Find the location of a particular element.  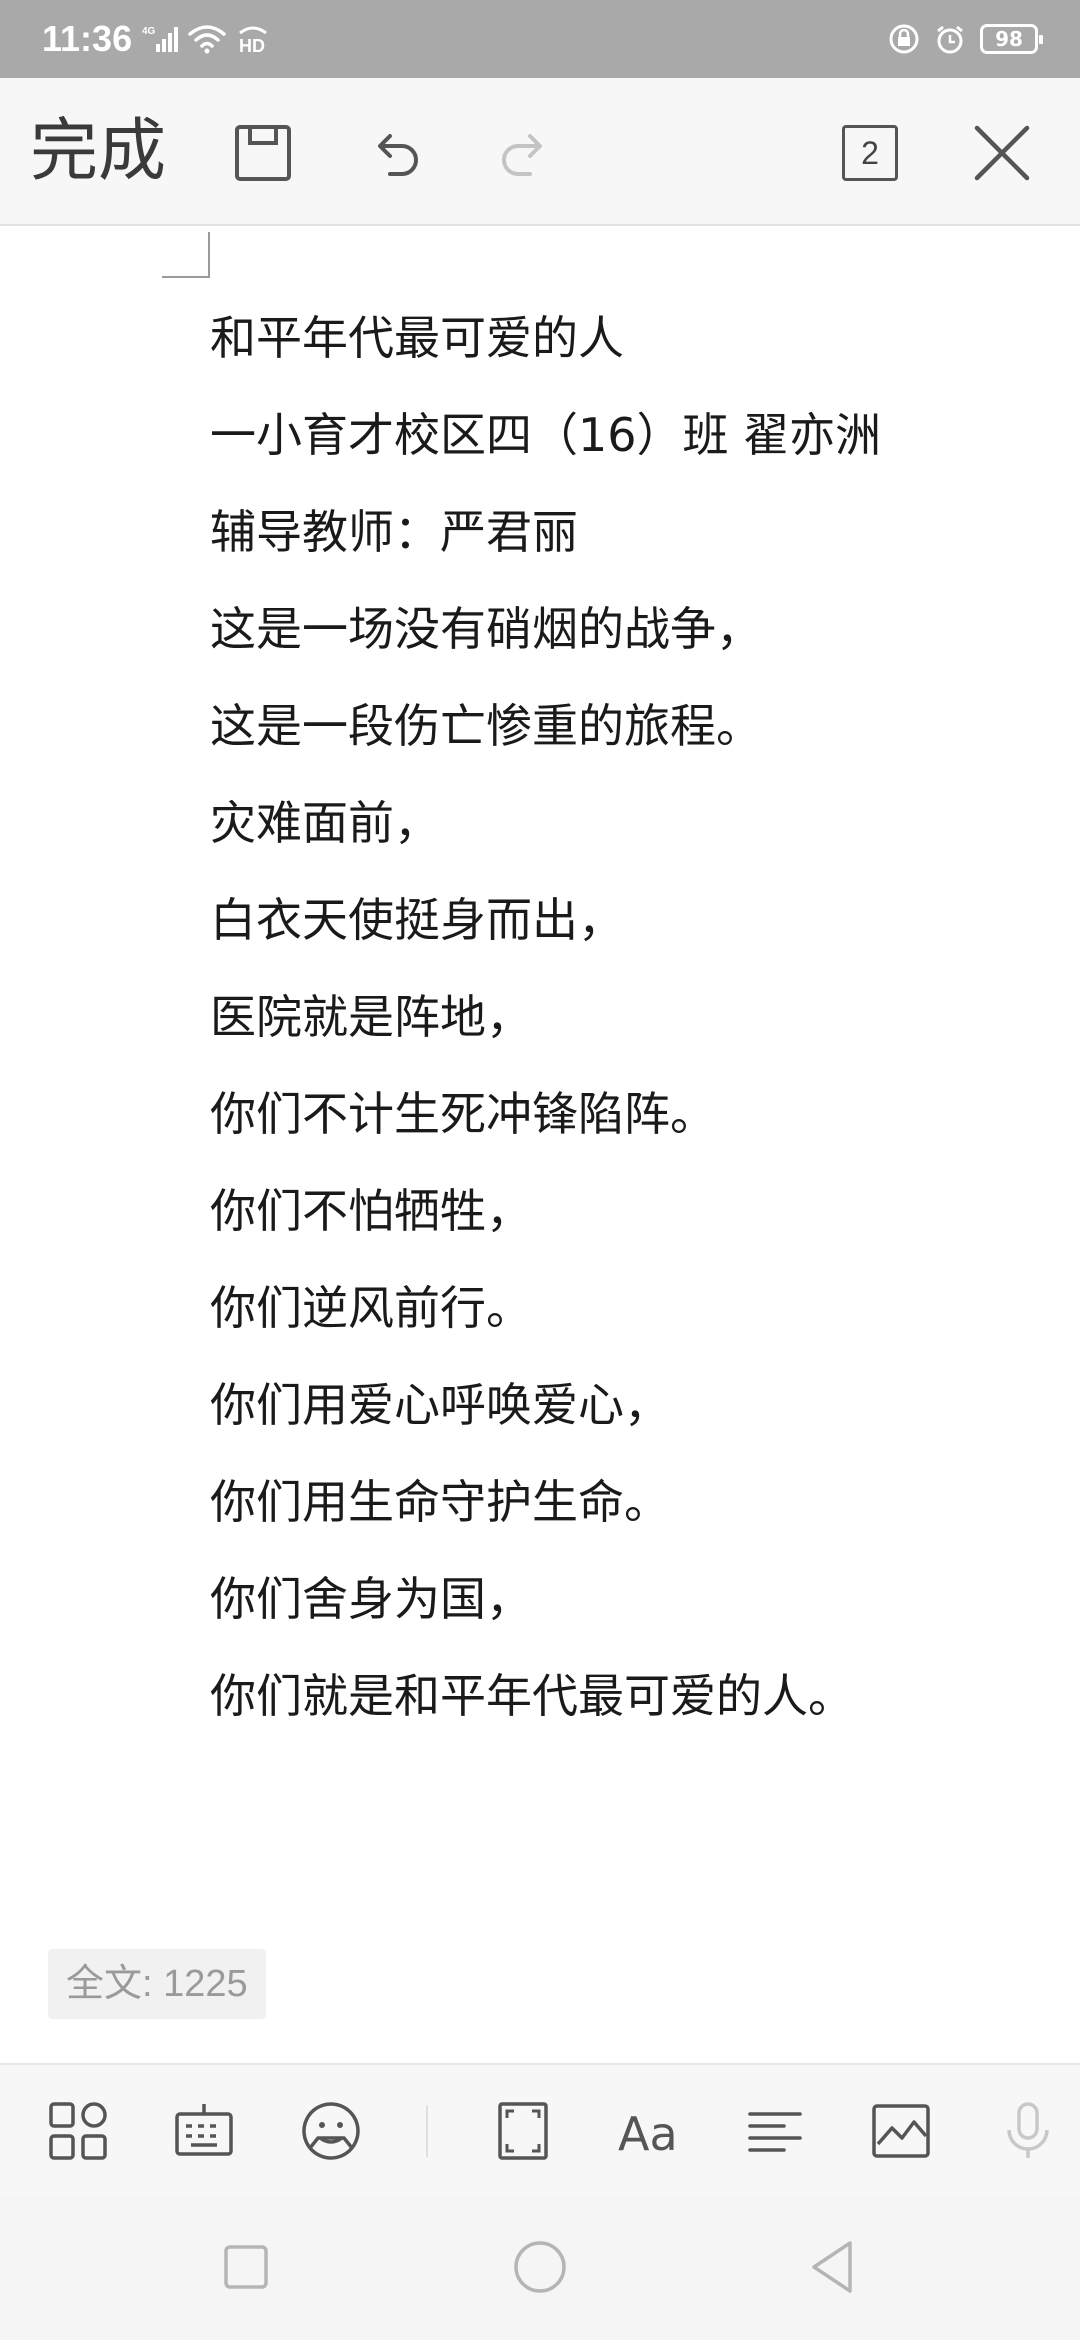

editor-toolbar: 完成 2 is located at coordinates (540, 152).